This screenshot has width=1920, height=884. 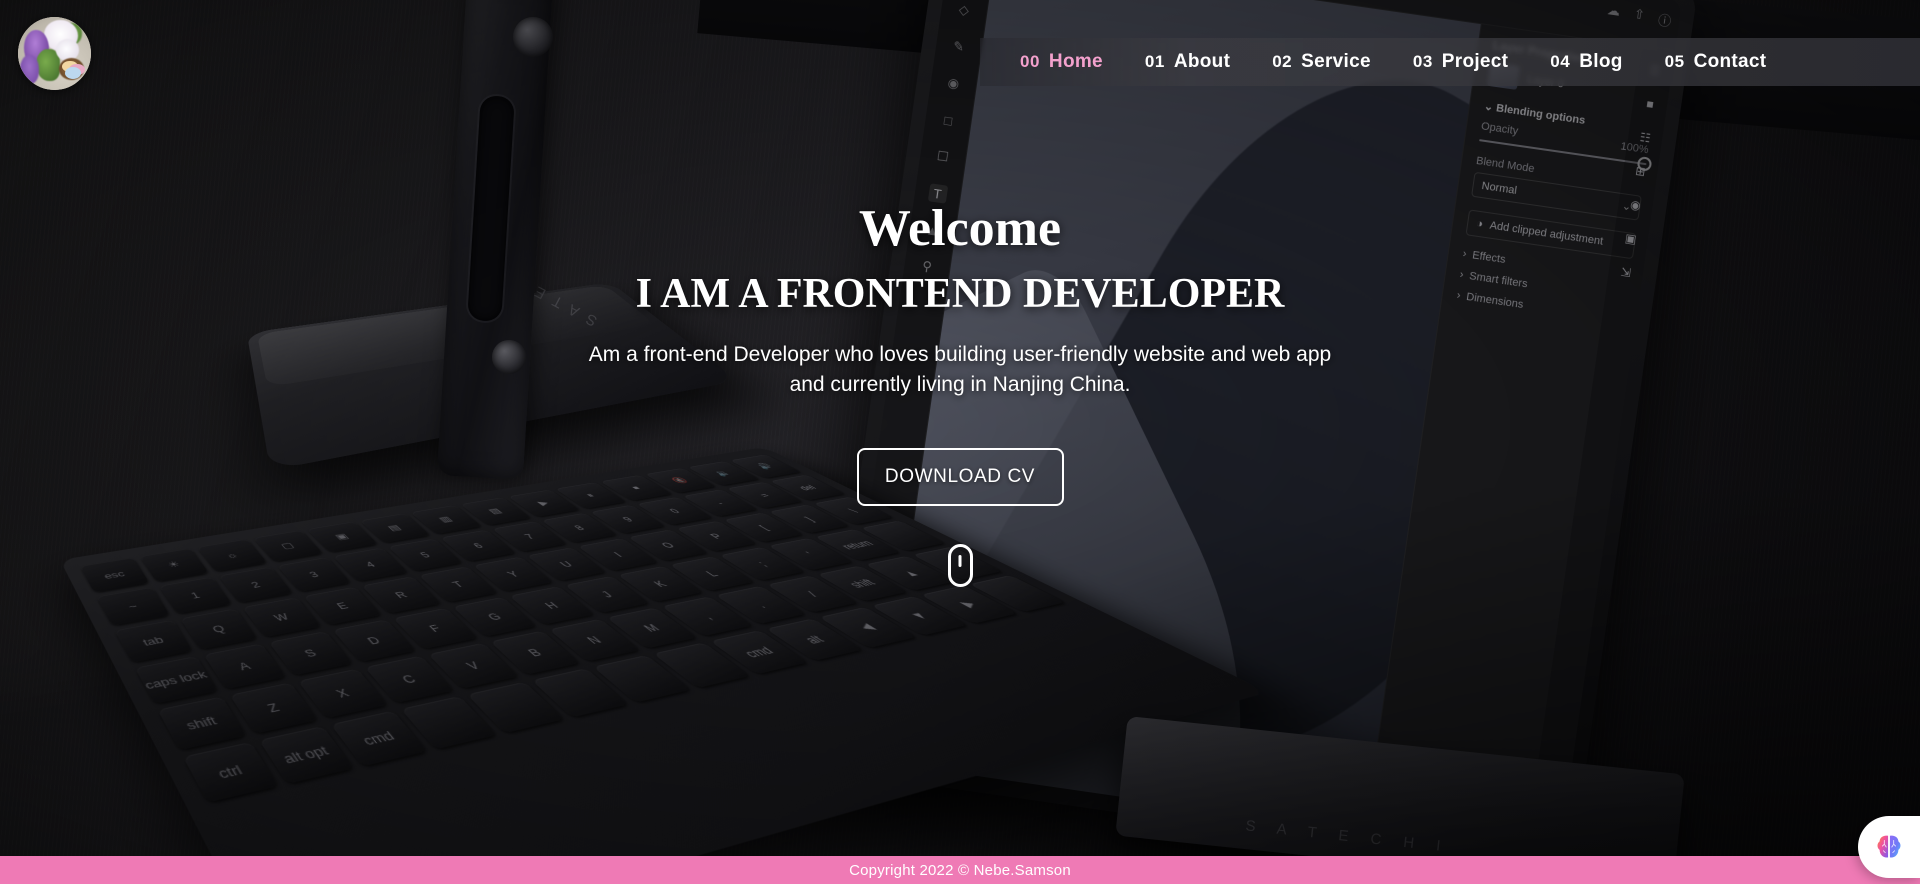 I want to click on add-layer-icon: ⊞, so click(x=1640, y=171).